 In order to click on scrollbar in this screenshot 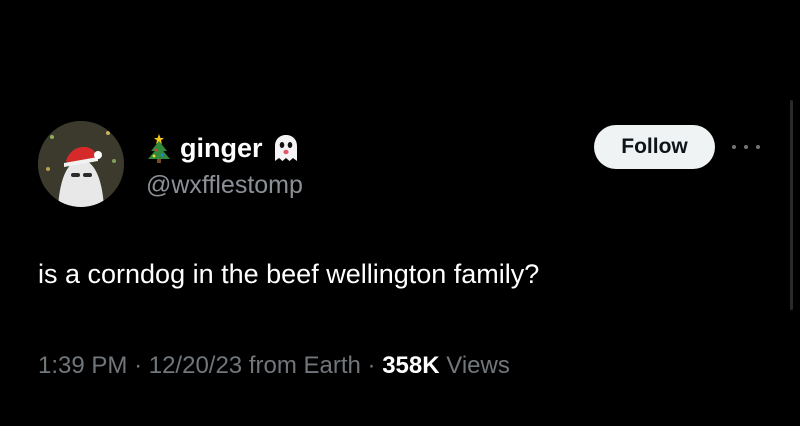, I will do `click(791, 205)`.